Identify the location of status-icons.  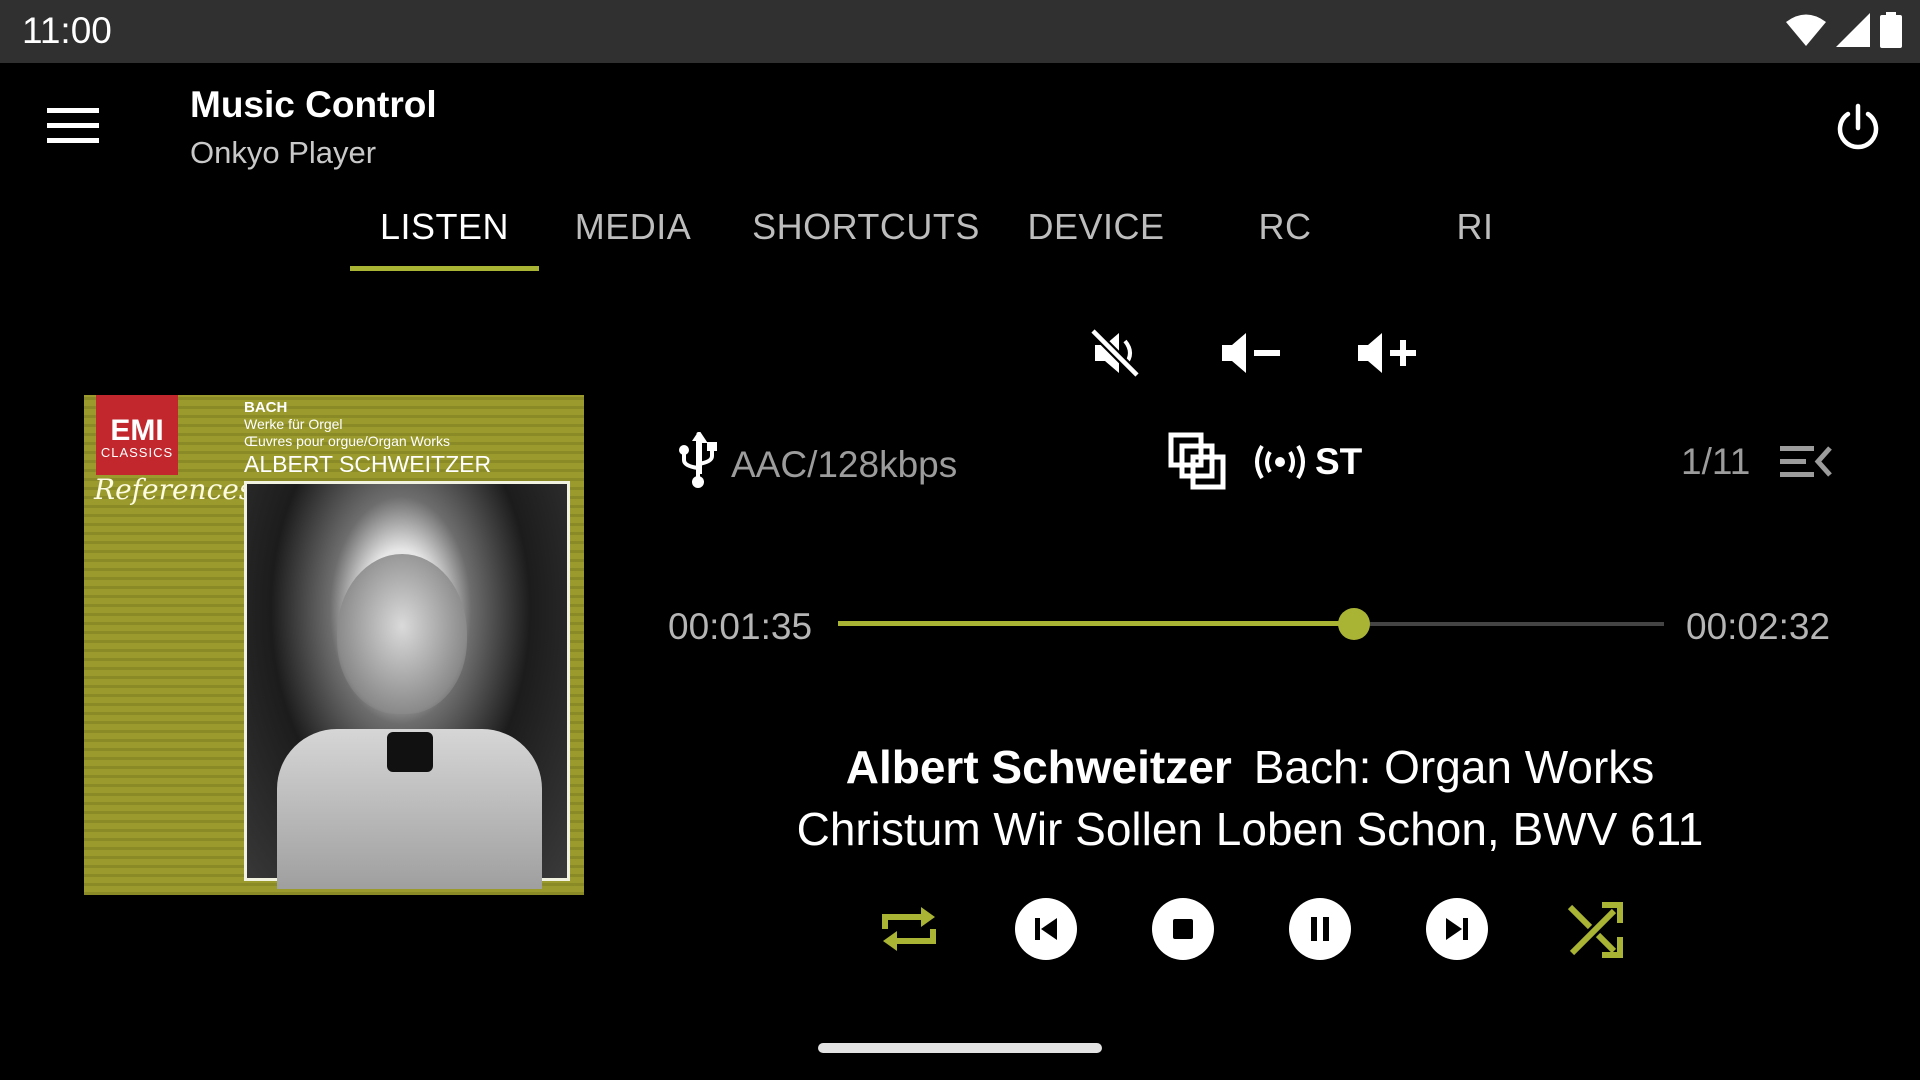
(1844, 30).